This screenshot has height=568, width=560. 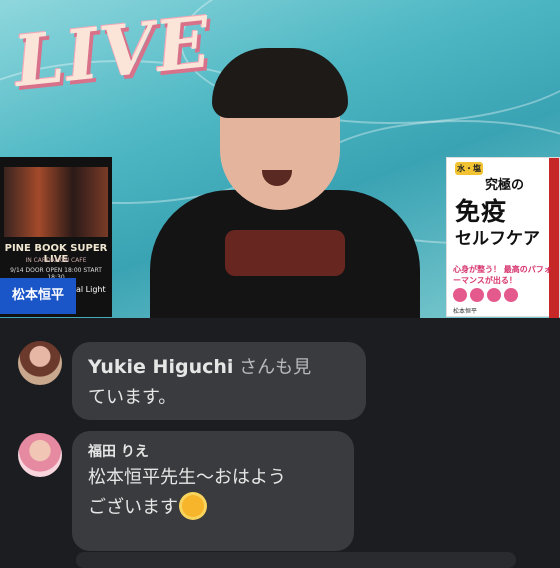 What do you see at coordinates (56, 202) in the screenshot?
I see `poster-image` at bounding box center [56, 202].